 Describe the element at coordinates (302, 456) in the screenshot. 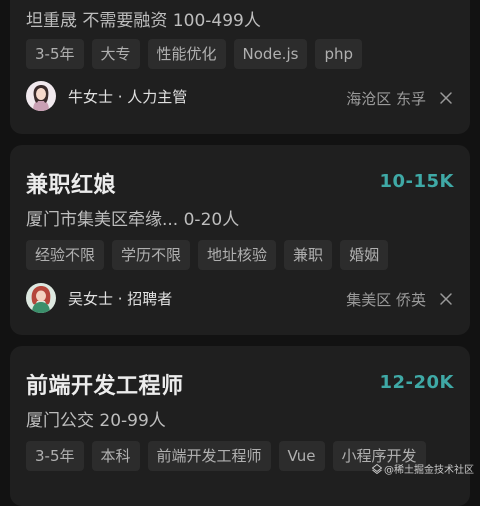

I see `tag: Vue` at that location.